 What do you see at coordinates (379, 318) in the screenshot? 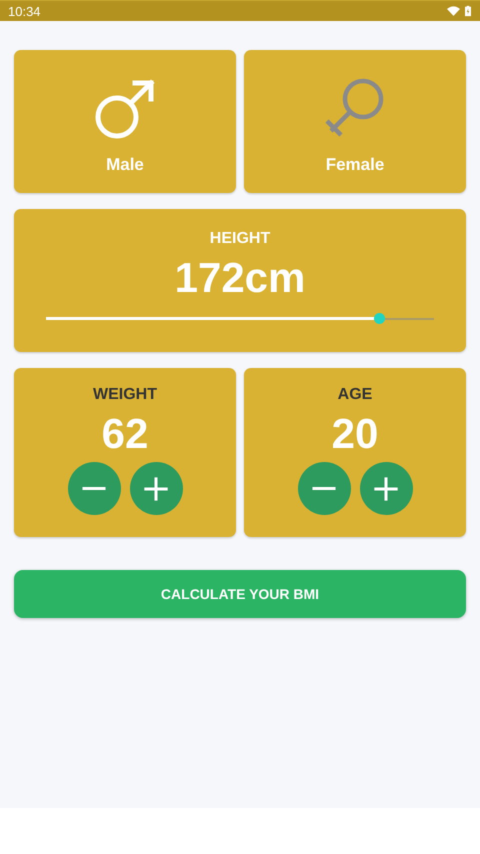
I see `slider-thumb` at bounding box center [379, 318].